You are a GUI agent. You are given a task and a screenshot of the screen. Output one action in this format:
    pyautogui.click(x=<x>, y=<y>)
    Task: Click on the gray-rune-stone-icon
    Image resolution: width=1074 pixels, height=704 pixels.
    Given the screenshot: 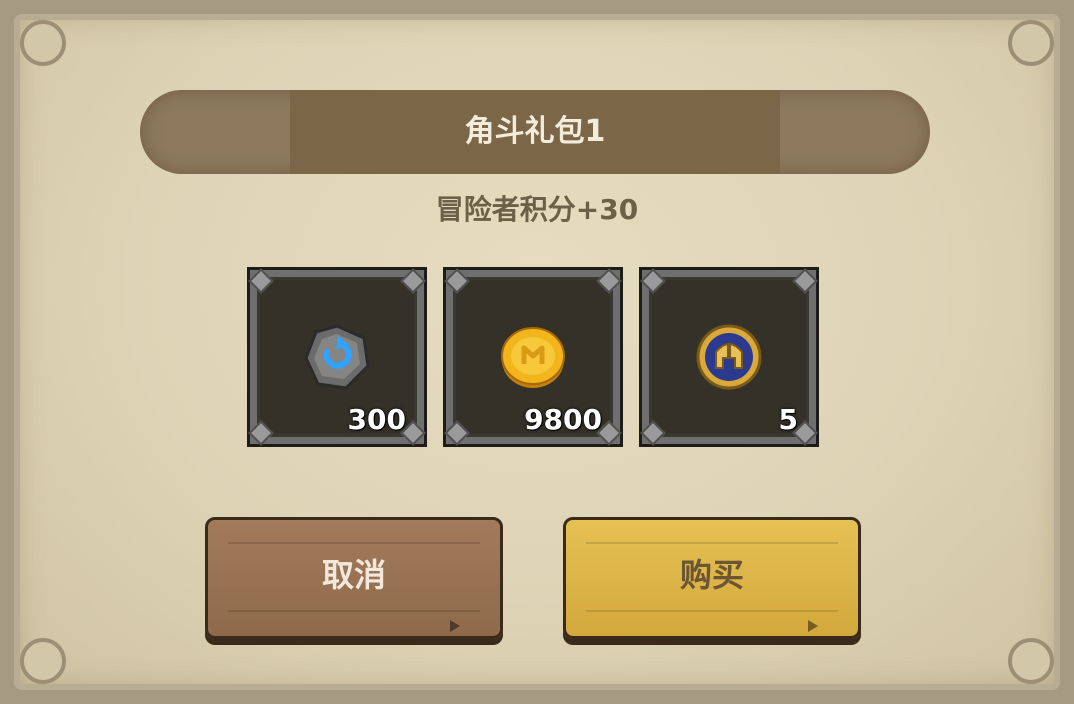 What is the action you would take?
    pyautogui.click(x=337, y=357)
    